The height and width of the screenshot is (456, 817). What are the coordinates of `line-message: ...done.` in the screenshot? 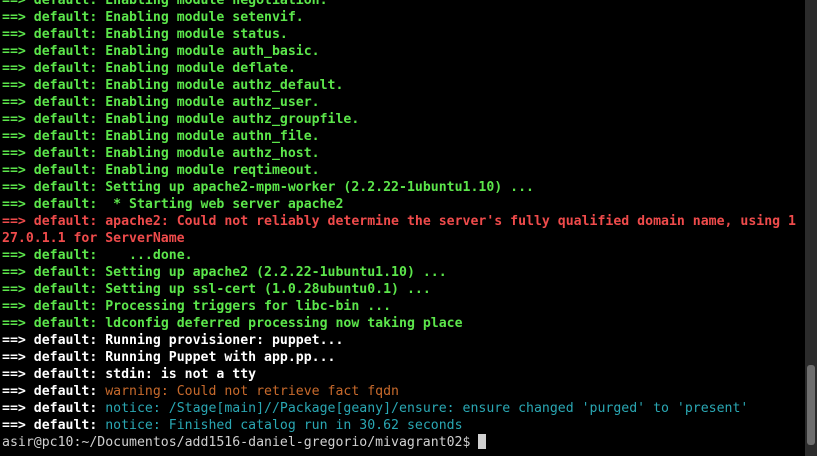 It's located at (145, 255).